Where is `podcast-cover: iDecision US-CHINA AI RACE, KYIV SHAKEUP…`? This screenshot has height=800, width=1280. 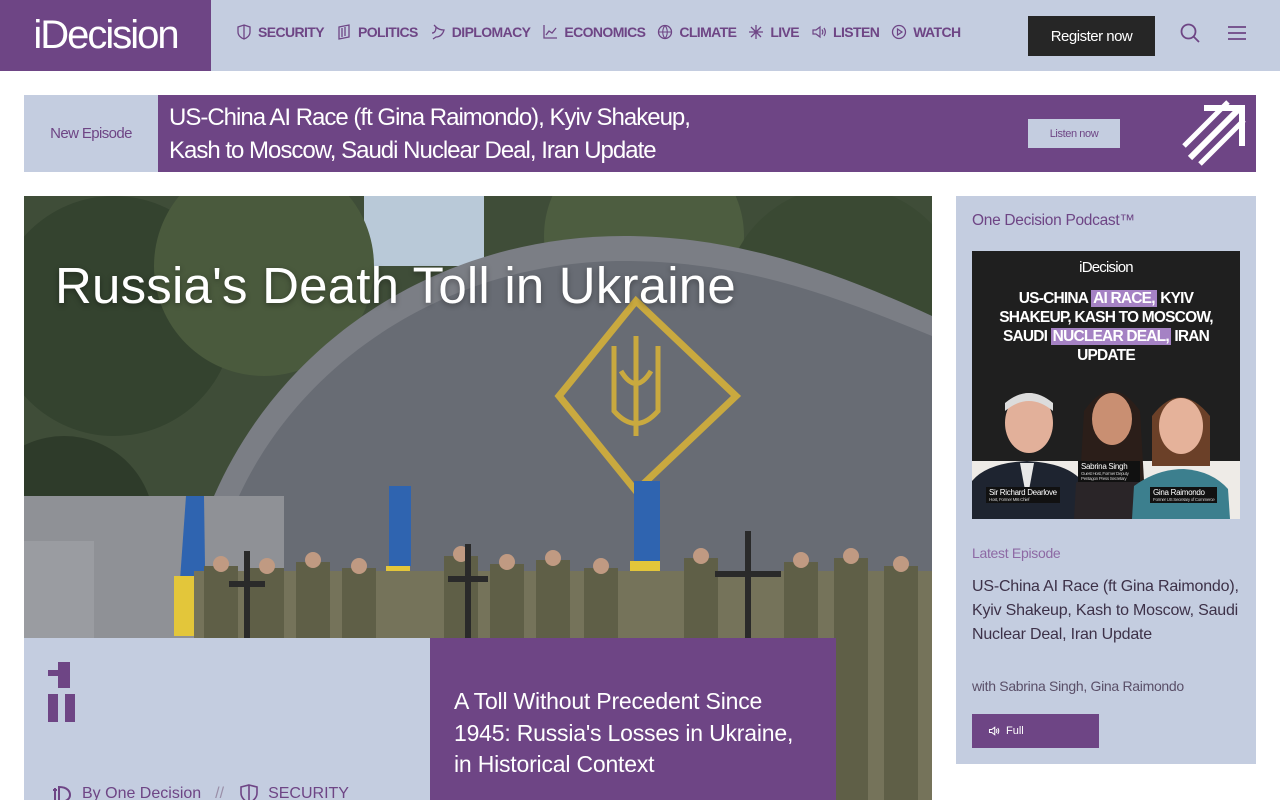
podcast-cover: iDecision US-CHINA AI RACE, KYIV SHAKEUP… is located at coordinates (1106, 385).